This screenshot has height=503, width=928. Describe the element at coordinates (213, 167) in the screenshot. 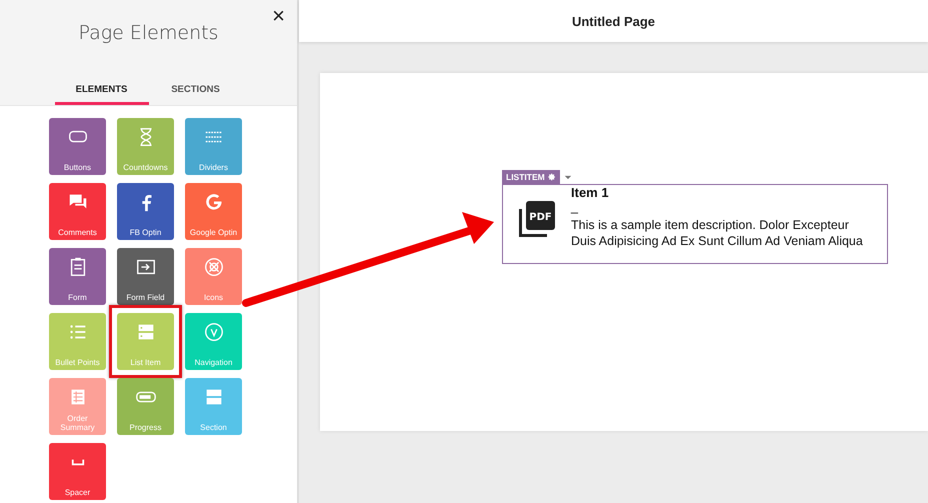

I see `tile-label: Dividers` at that location.